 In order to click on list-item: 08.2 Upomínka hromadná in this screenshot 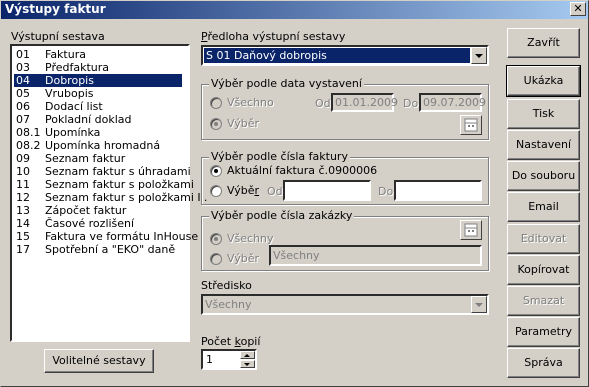, I will do `click(98, 145)`.